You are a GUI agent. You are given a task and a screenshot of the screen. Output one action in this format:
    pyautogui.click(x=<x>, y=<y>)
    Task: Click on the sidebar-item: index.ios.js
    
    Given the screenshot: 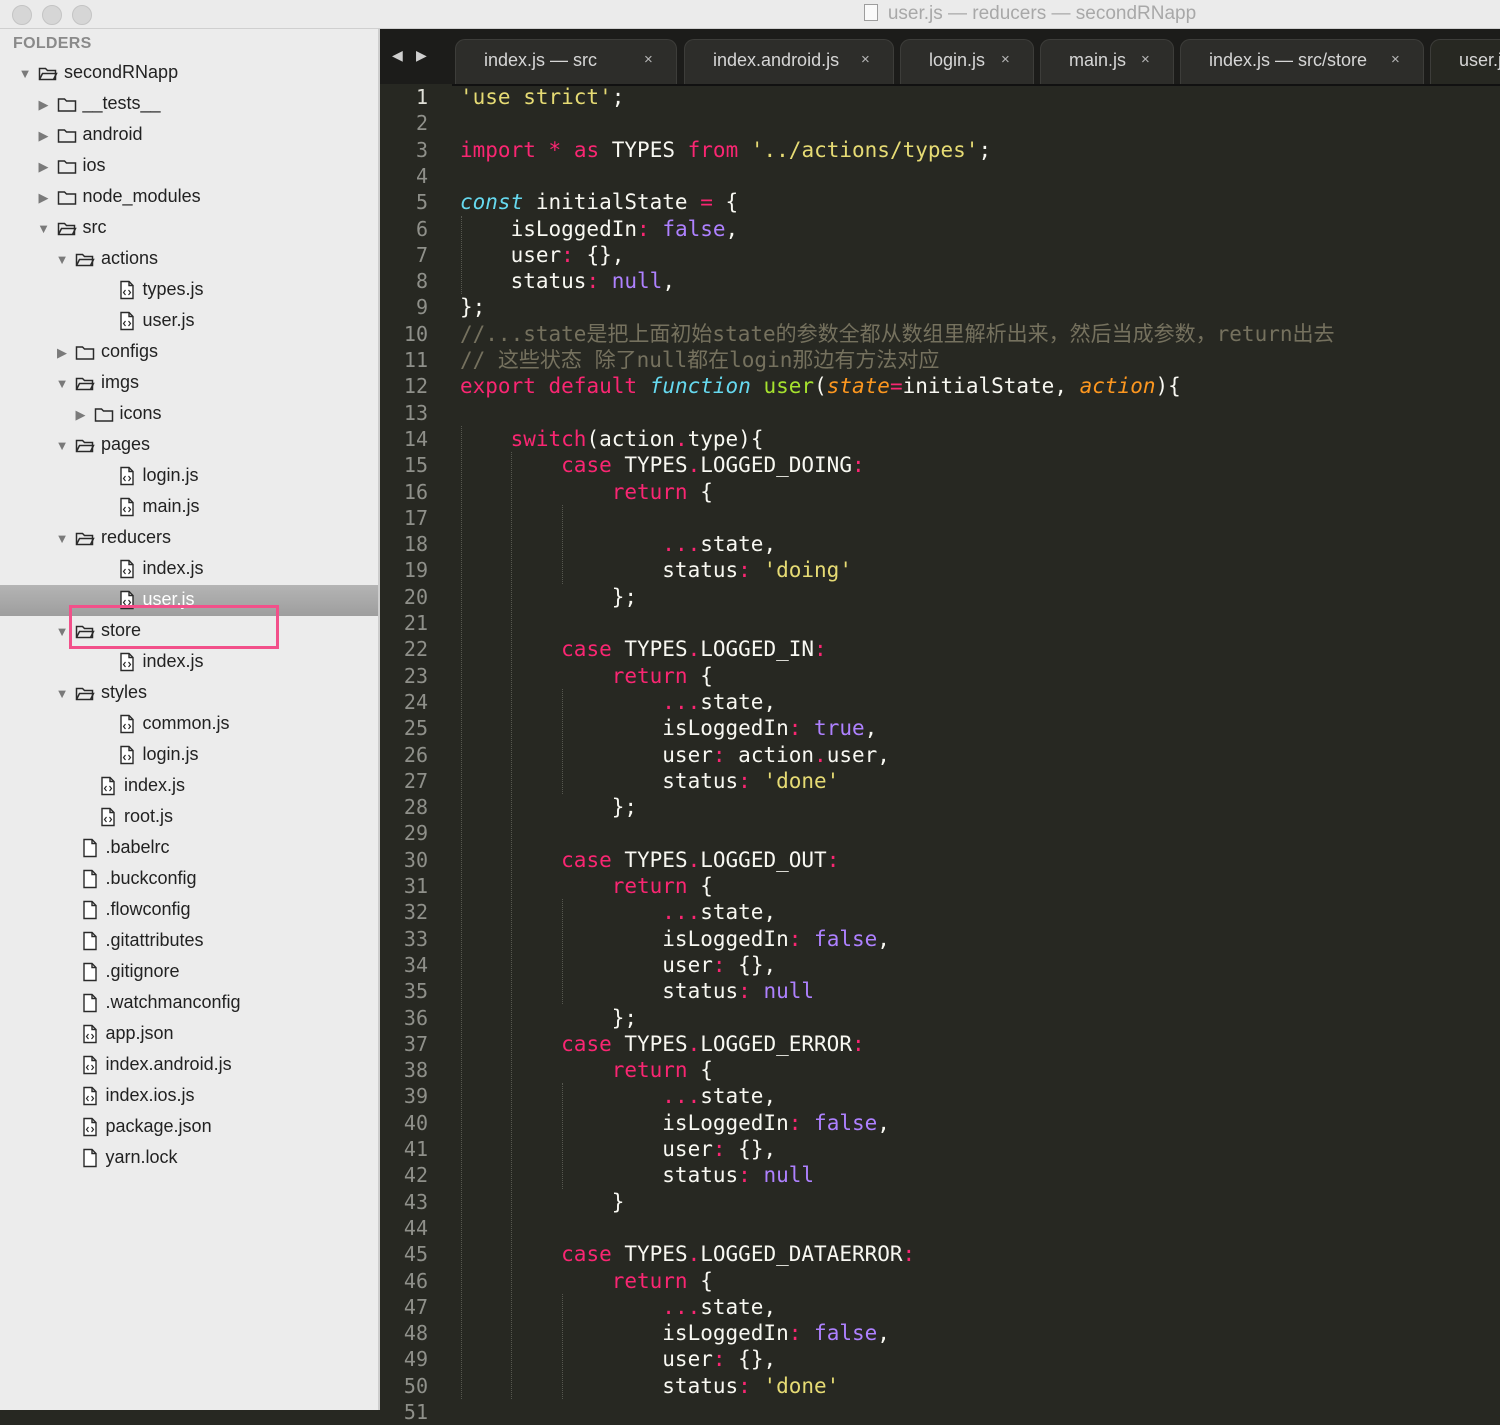 What is the action you would take?
    pyautogui.click(x=189, y=1096)
    